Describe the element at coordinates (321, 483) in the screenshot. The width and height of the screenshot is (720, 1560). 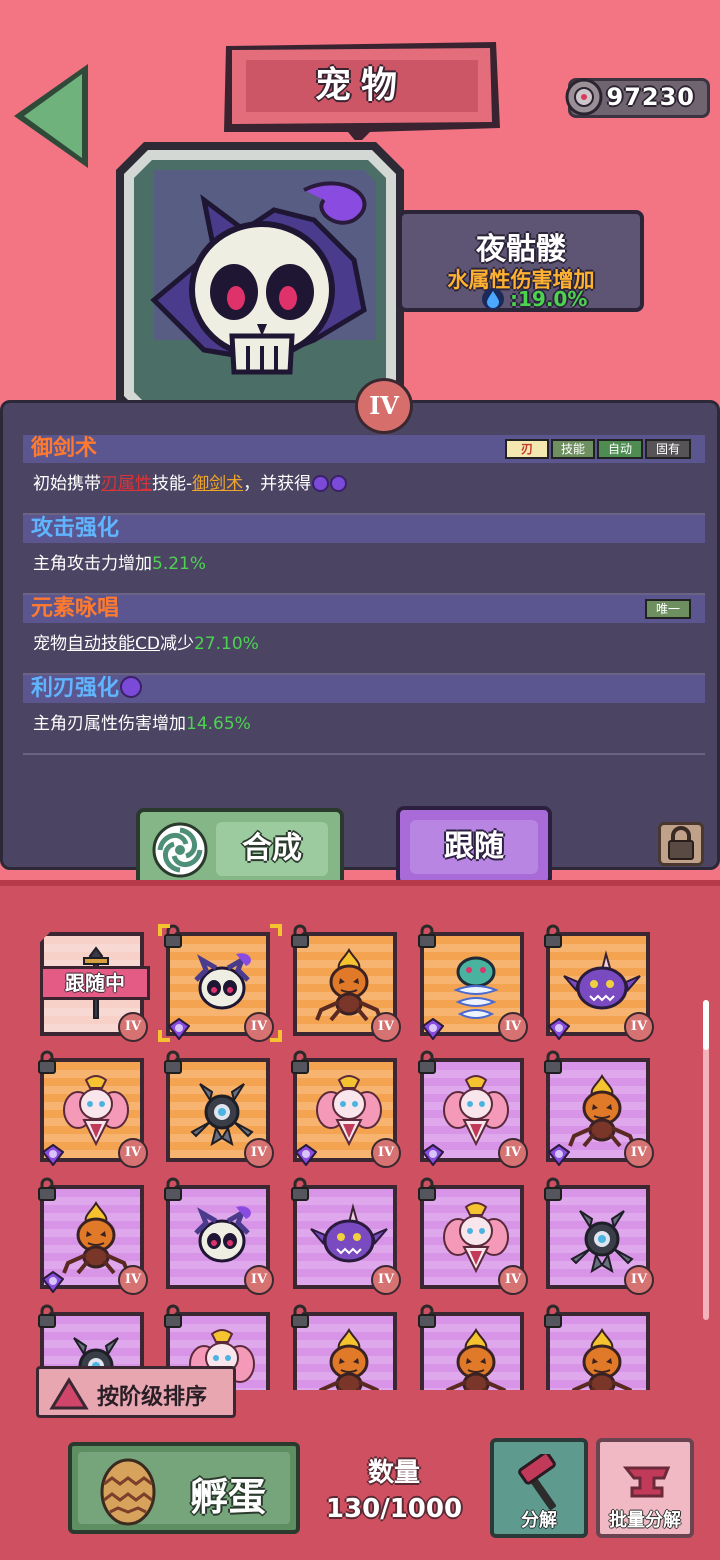
I see `swirl-icon` at that location.